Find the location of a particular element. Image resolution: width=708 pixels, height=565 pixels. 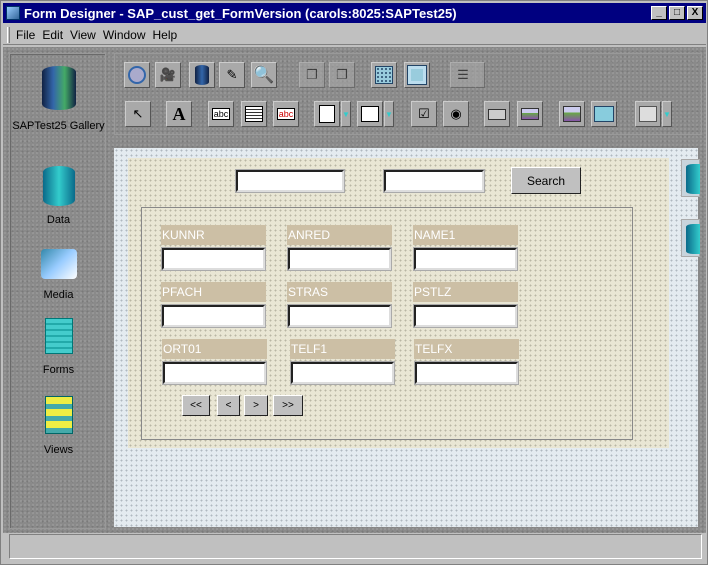

database-icon is located at coordinates (202, 75).